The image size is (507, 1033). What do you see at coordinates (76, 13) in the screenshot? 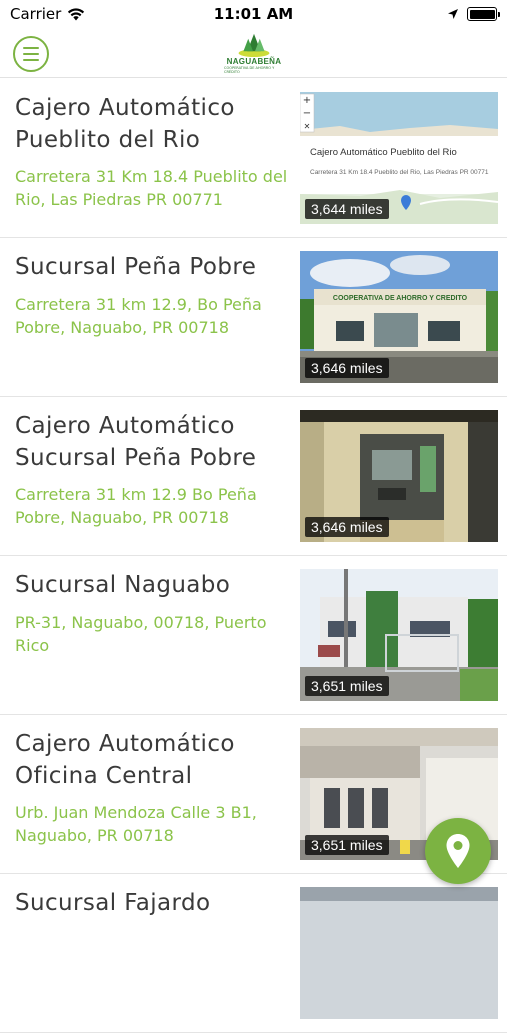
I see `wifi-icon` at bounding box center [76, 13].